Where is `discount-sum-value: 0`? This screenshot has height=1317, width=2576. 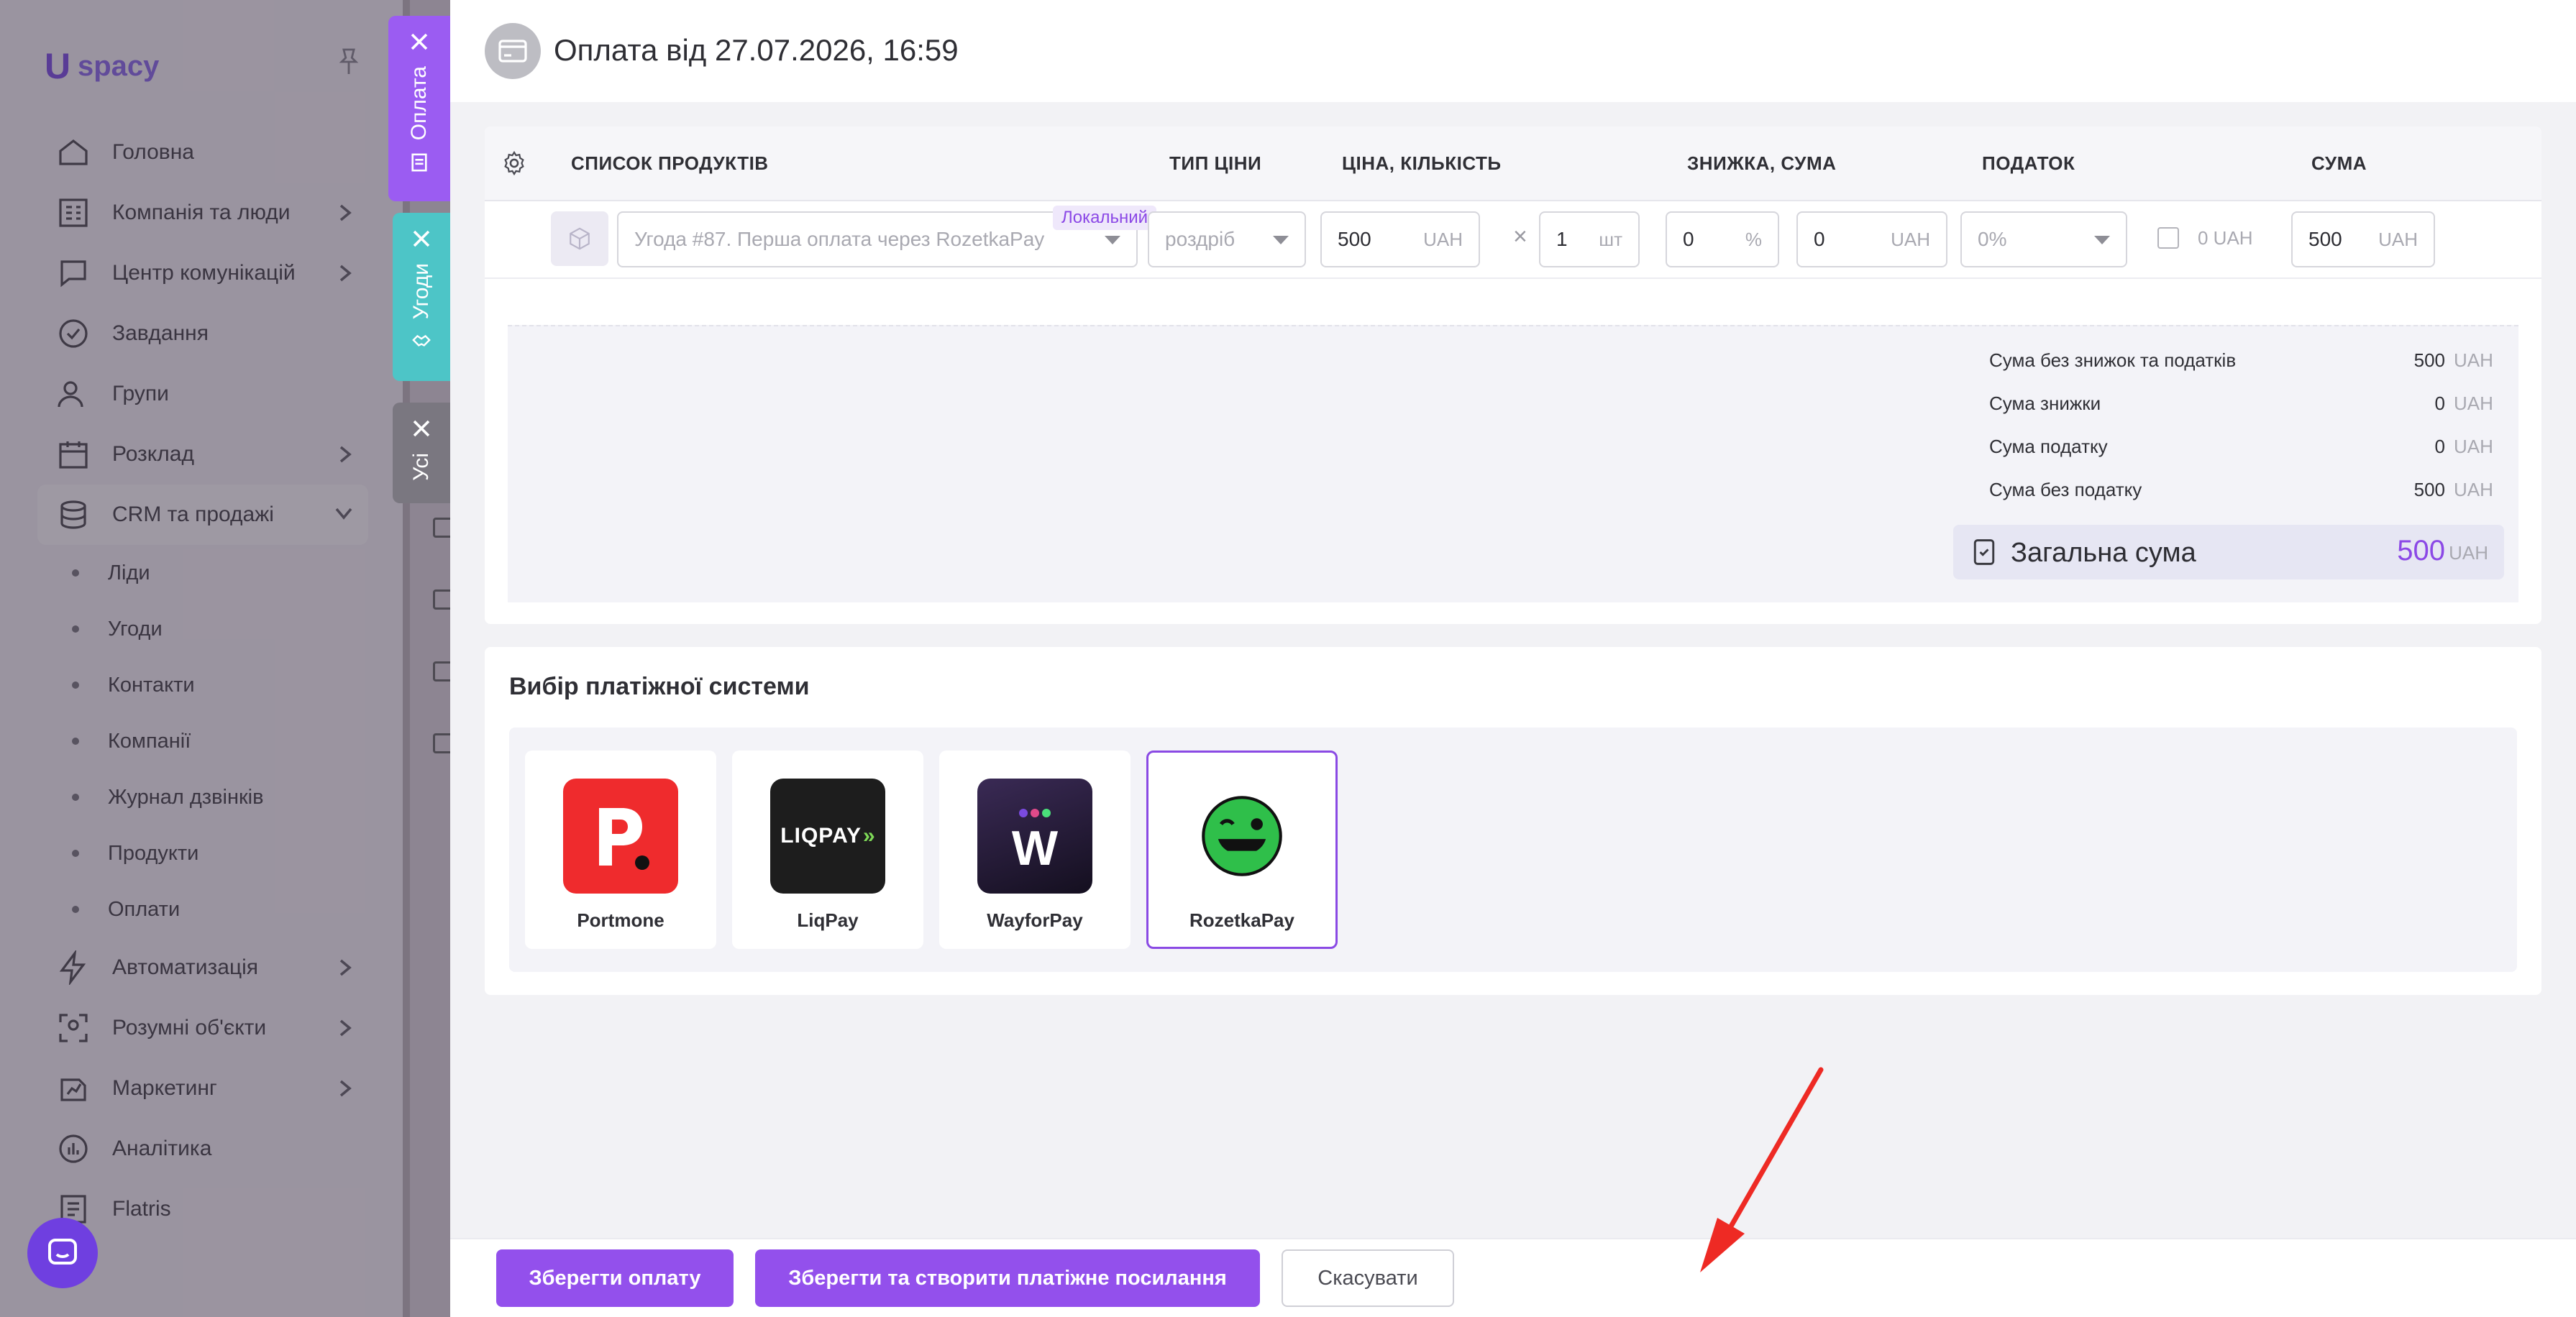
discount-sum-value: 0 is located at coordinates (1819, 239).